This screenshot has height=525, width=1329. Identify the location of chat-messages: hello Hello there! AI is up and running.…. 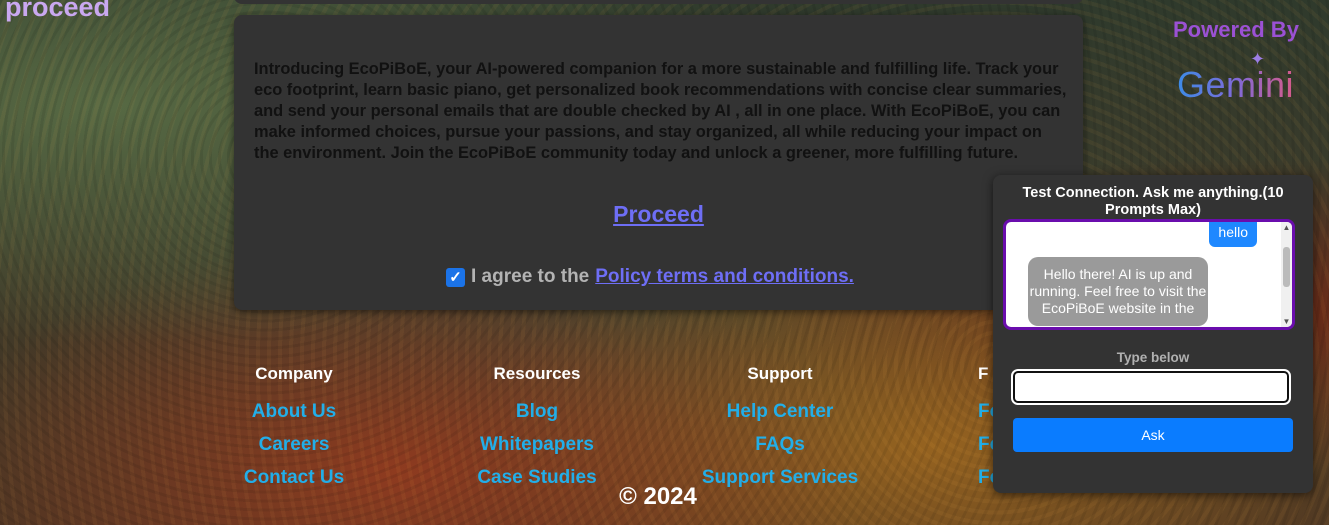
(1149, 274).